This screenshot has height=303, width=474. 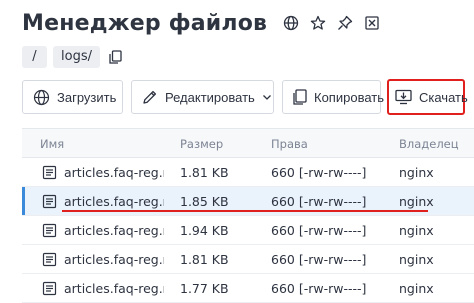 What do you see at coordinates (204, 288) in the screenshot?
I see `file-size: 1.77 KB` at bounding box center [204, 288].